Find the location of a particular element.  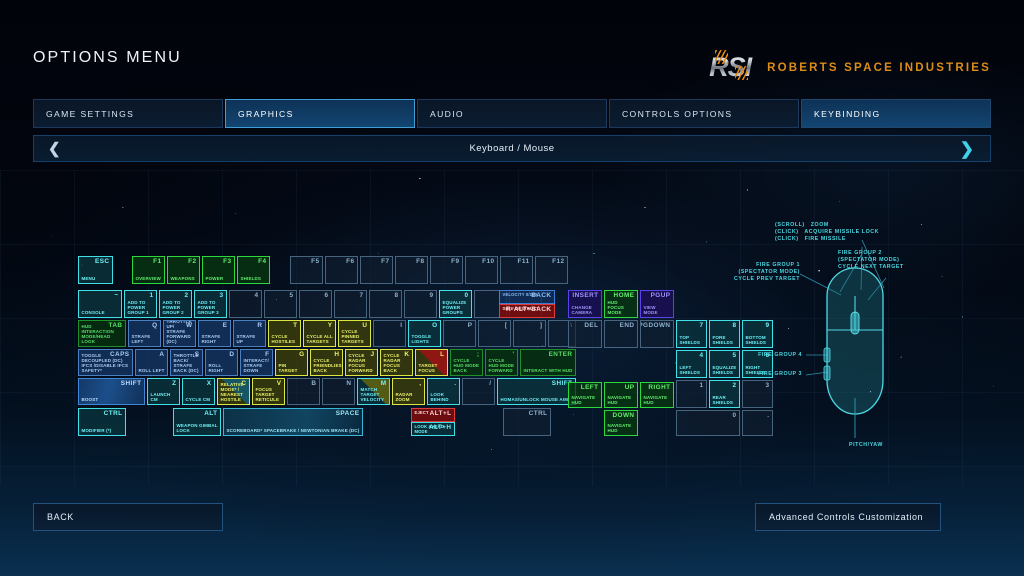

key-5: 5 is located at coordinates (280, 304).